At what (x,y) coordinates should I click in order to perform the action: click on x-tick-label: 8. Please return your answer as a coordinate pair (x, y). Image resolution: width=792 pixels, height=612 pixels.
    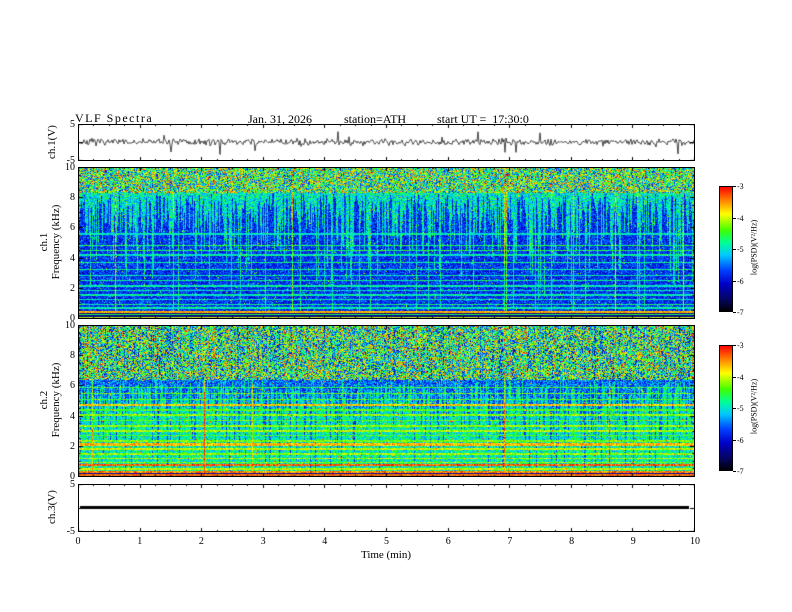
    Looking at the image, I should click on (572, 541).